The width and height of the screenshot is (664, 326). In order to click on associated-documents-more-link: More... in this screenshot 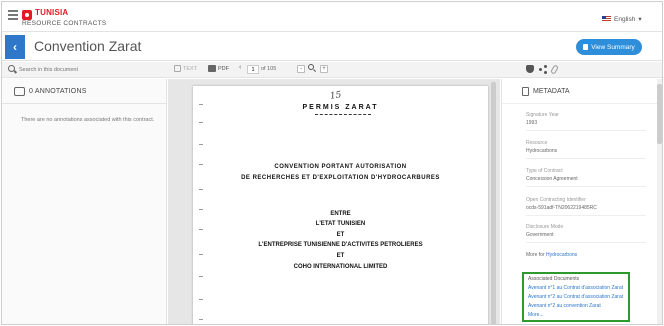, I will do `click(576, 315)`.